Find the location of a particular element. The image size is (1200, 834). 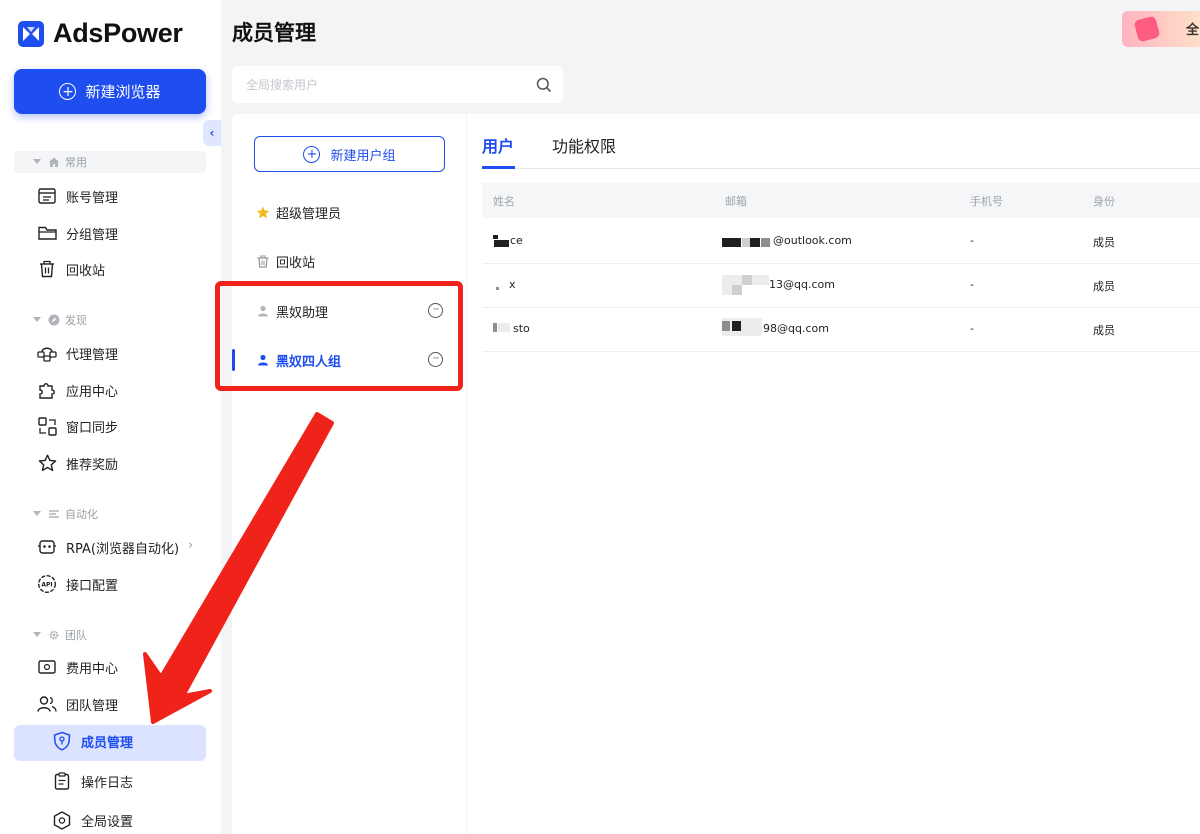

adspower-logo-icon is located at coordinates (31, 33).